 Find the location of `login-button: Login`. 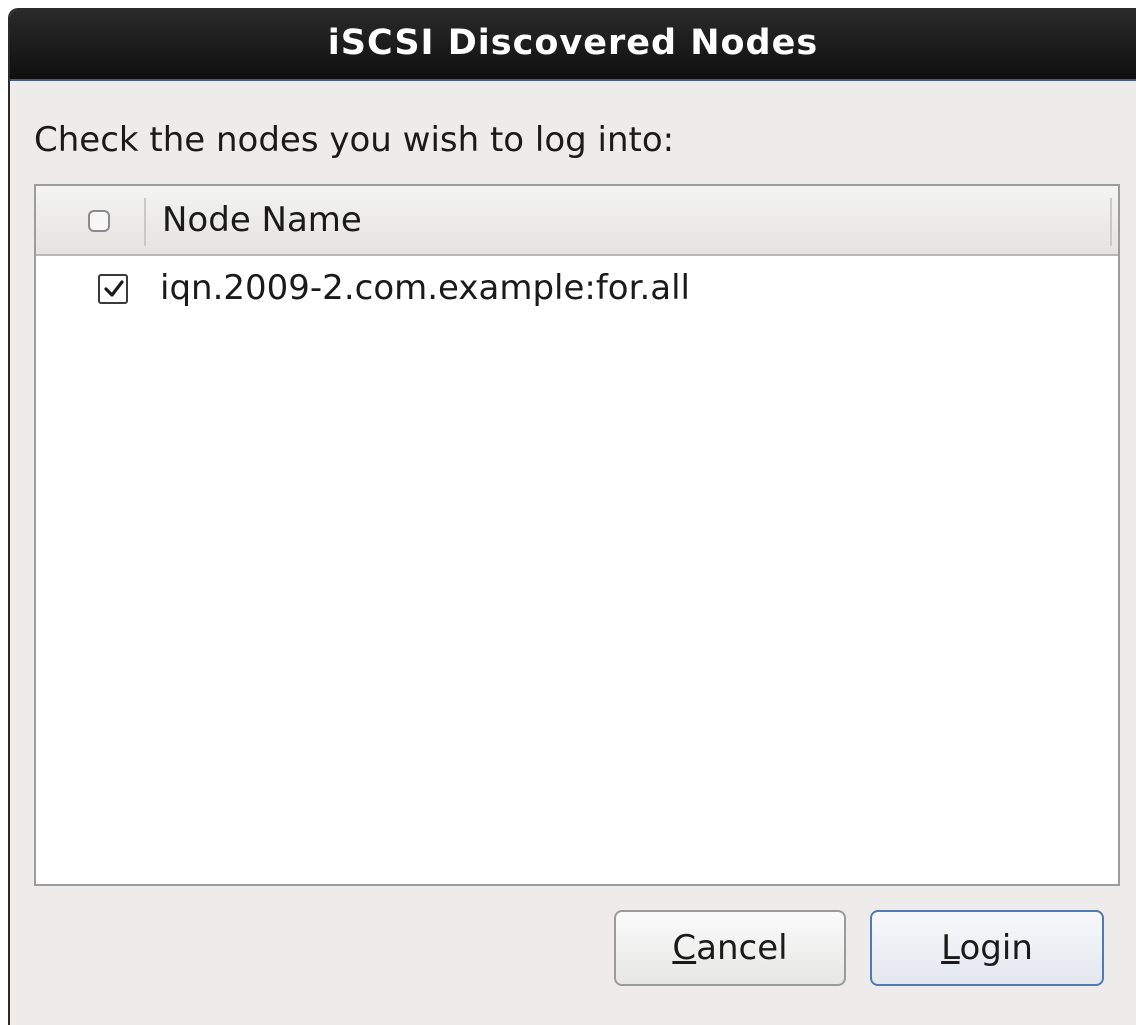

login-button: Login is located at coordinates (987, 948).